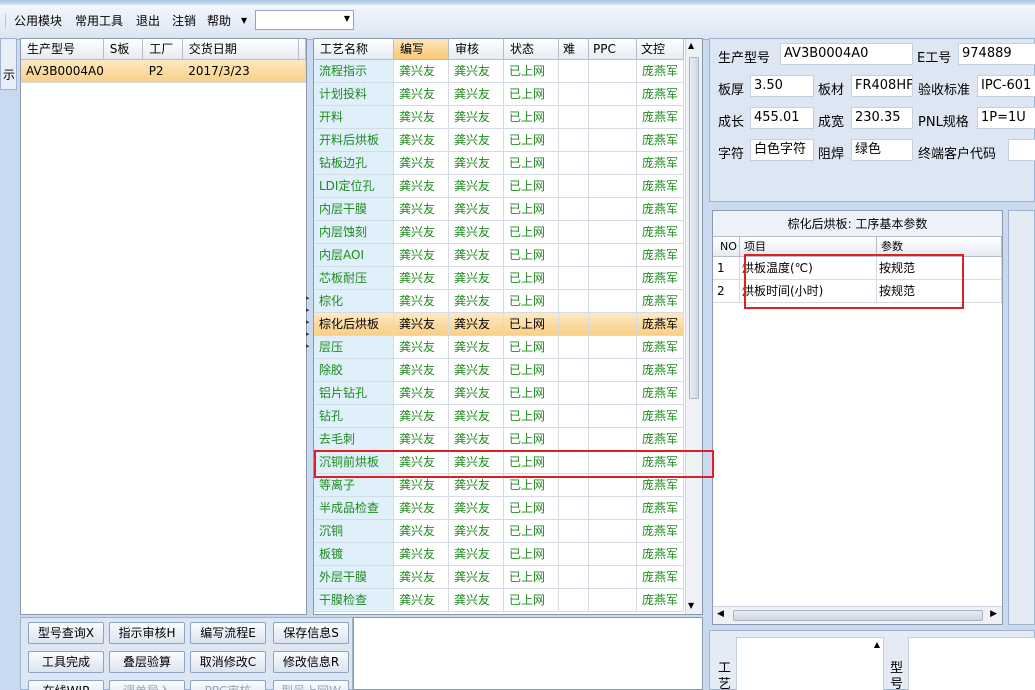 This screenshot has height=690, width=1035. Describe the element at coordinates (508, 94) in the screenshot. I see `process-row: 计划投料 龚兴友 龚兴友 已上网 庞燕军` at that location.